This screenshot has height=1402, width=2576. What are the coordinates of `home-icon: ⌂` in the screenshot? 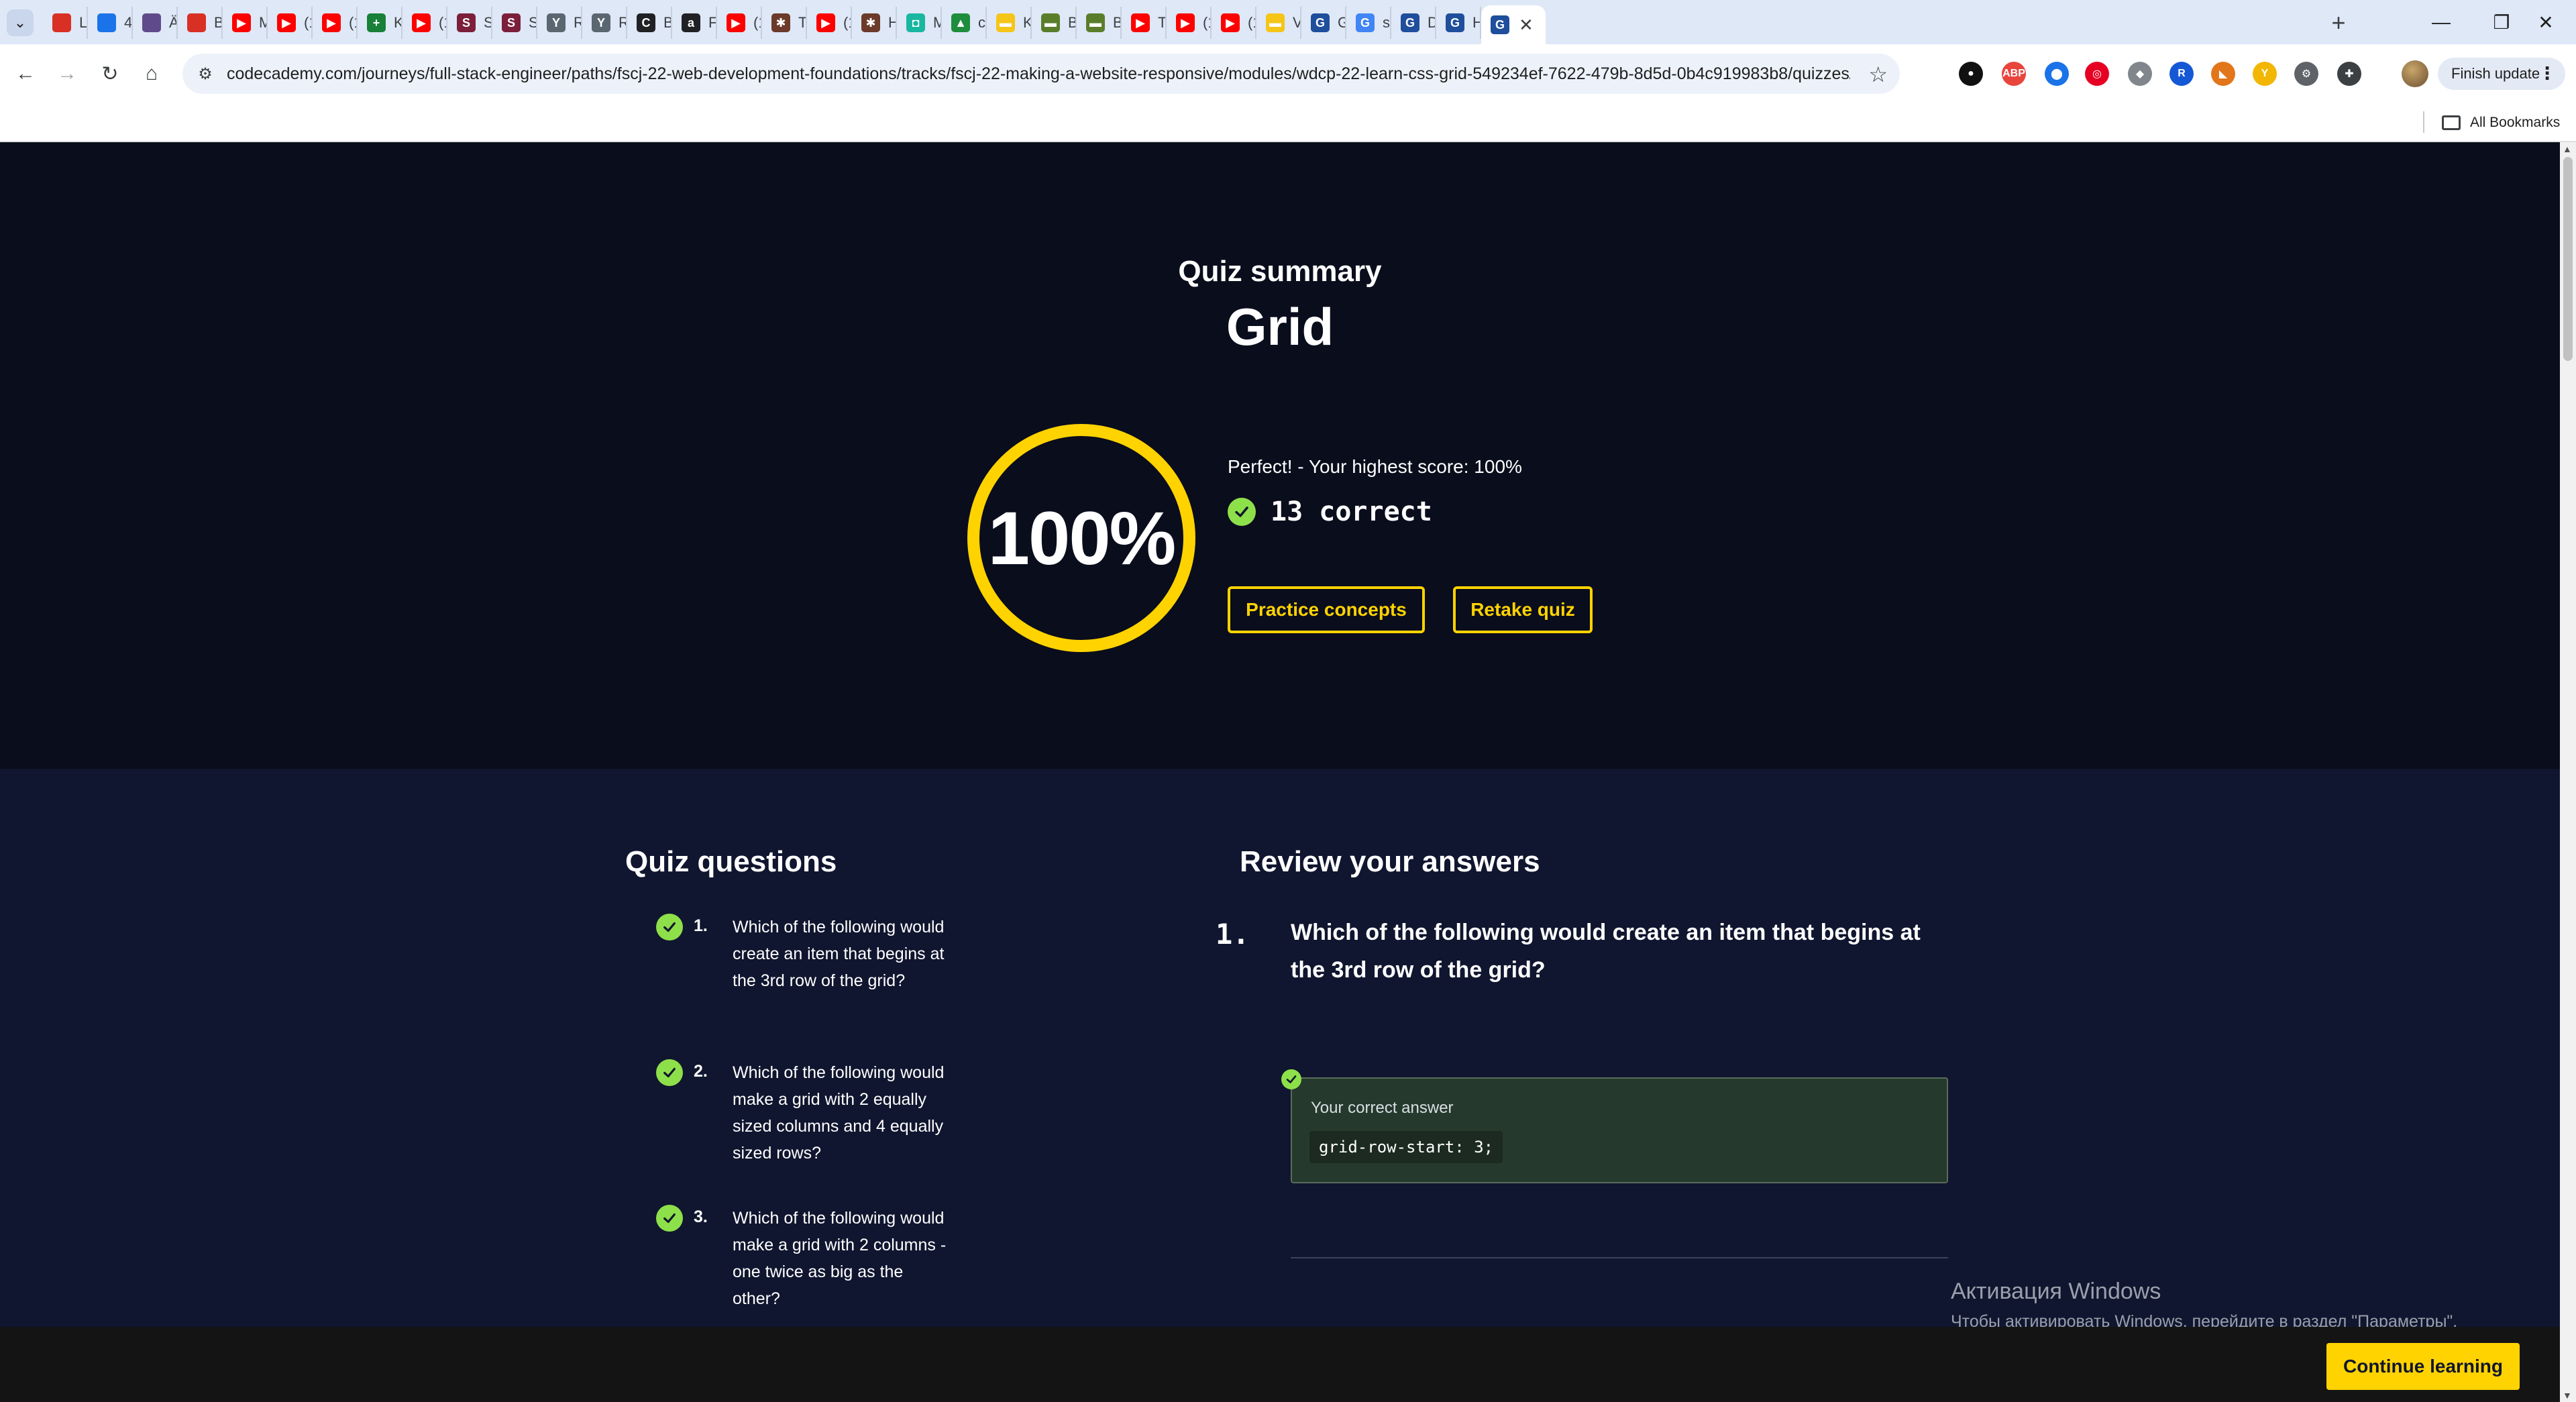 It's located at (151, 74).